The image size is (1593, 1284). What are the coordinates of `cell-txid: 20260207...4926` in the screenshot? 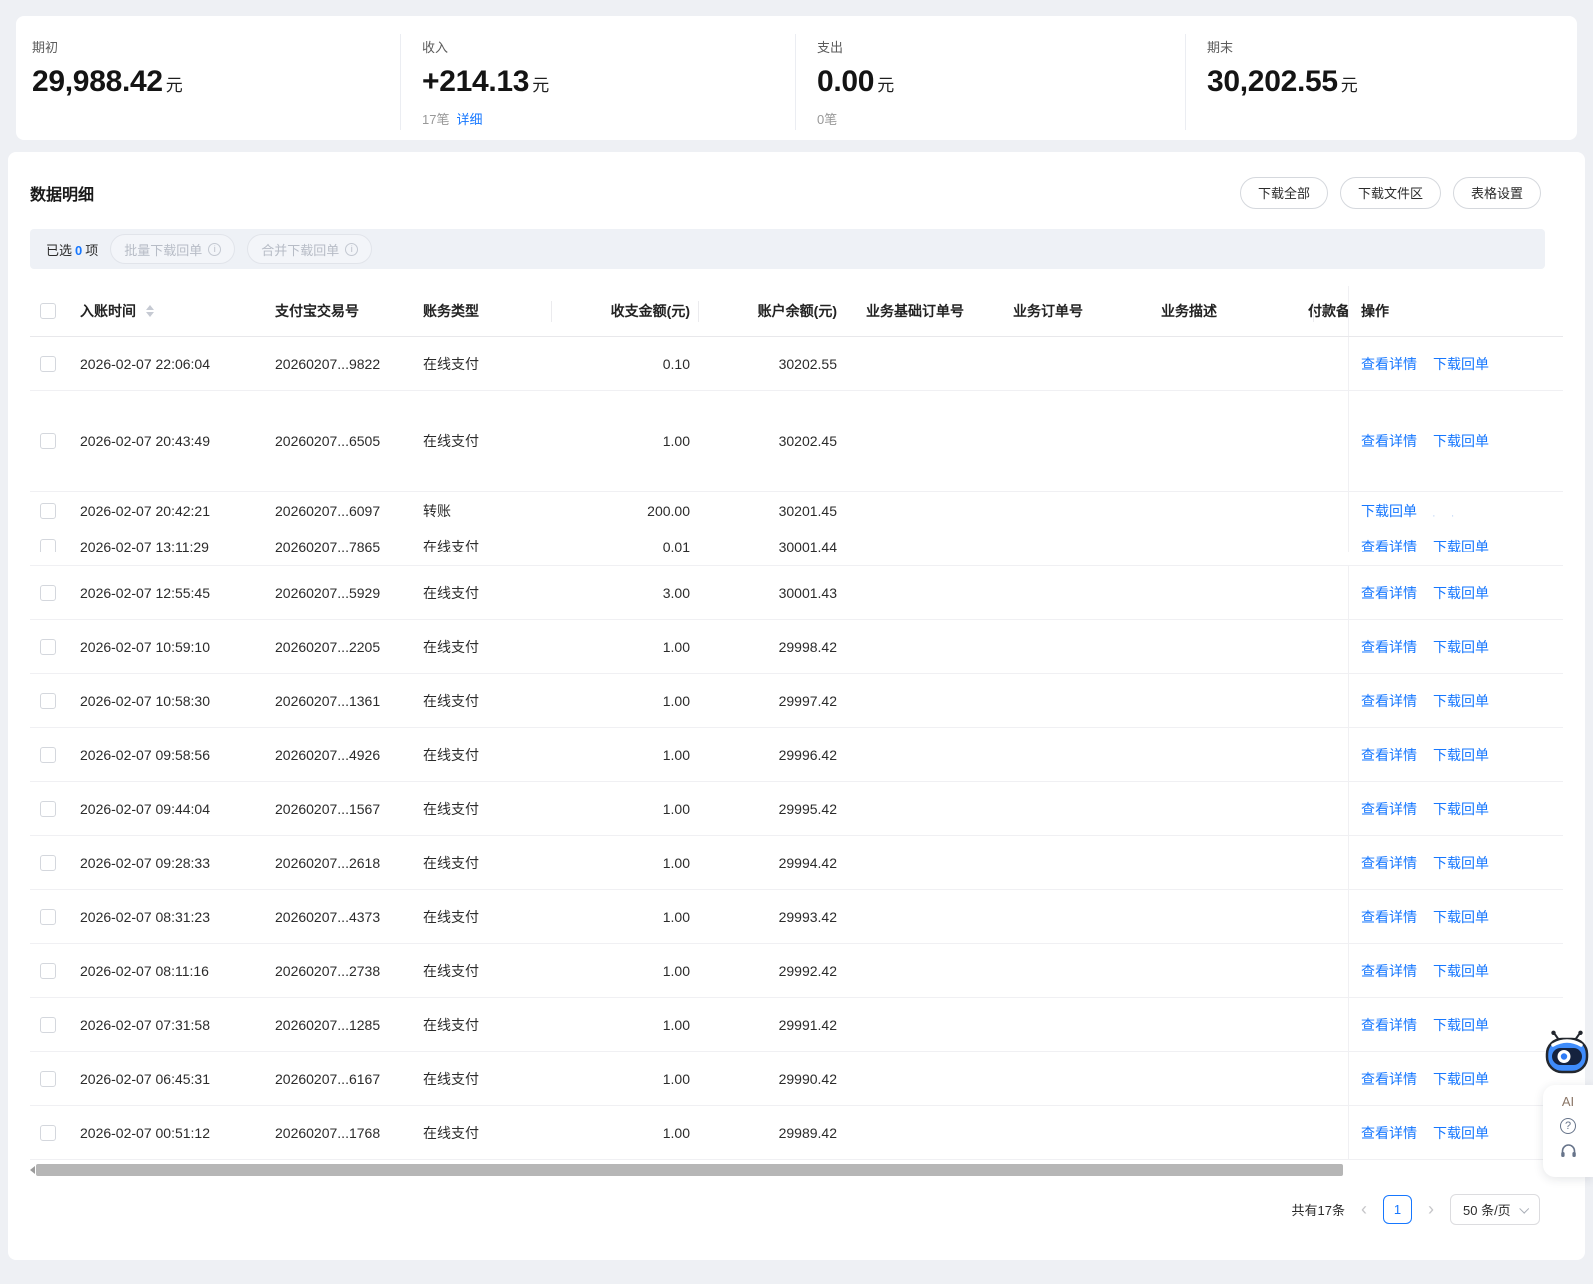 It's located at (328, 754).